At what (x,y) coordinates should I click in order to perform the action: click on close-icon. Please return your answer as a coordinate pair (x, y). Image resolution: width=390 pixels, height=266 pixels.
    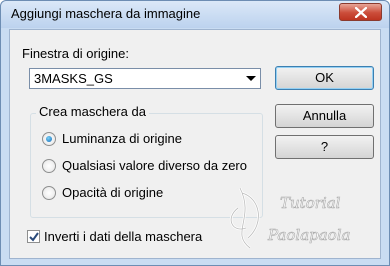
    Looking at the image, I should click on (361, 12).